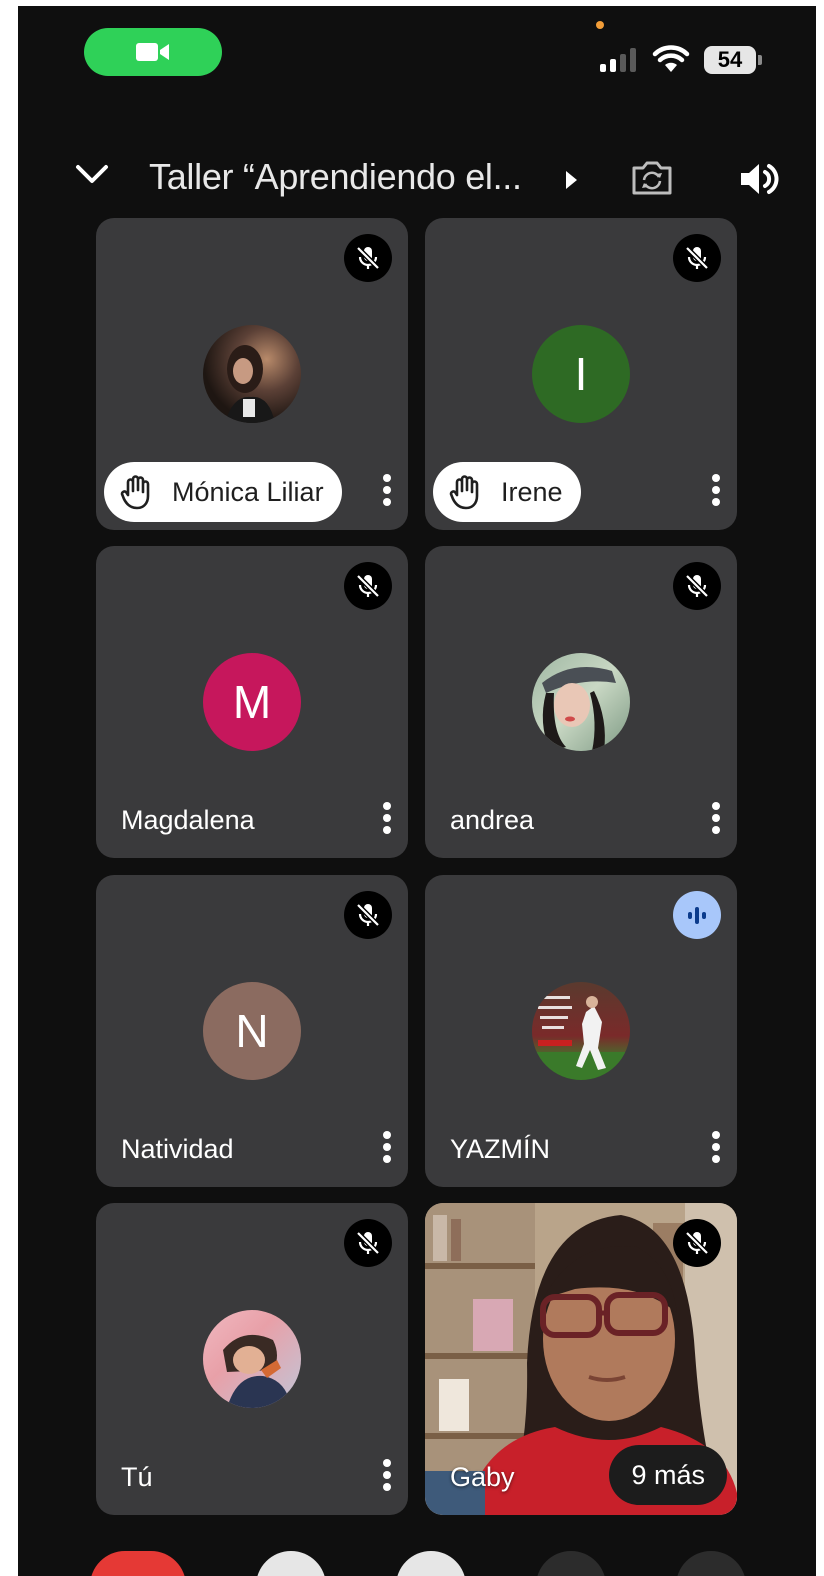 This screenshot has height=1576, width=824. I want to click on more-actions-button, so click(711, 1563).